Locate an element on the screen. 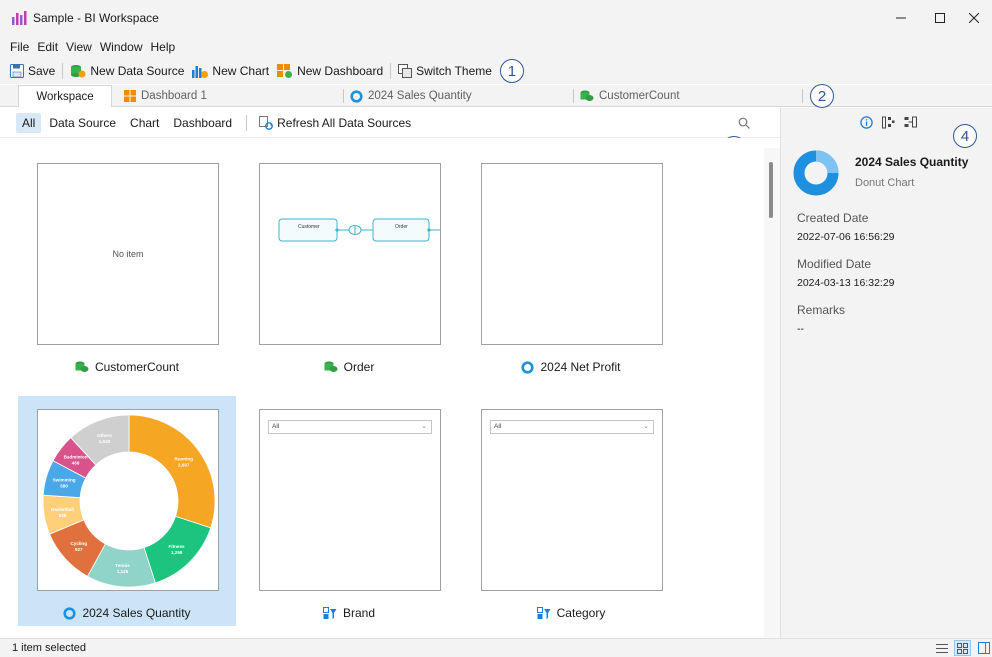 The image size is (992, 657). item-caption: 2024 Sales Quantity is located at coordinates (127, 613).